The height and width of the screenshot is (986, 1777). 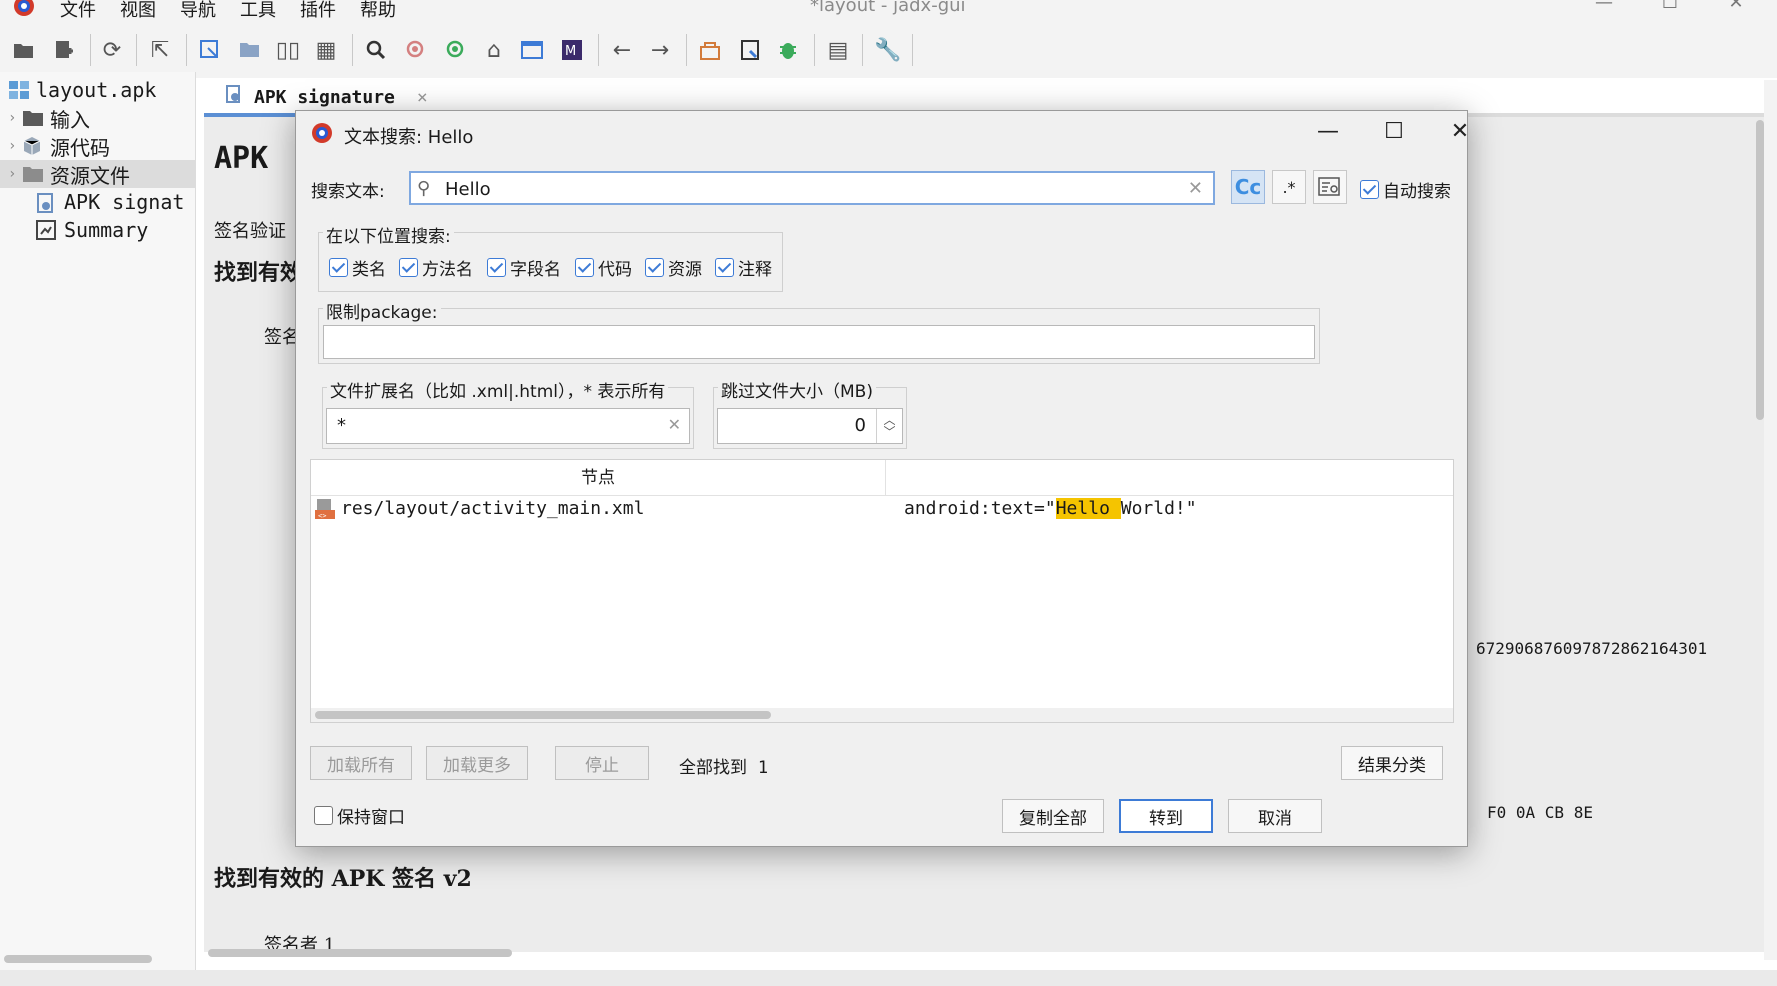 What do you see at coordinates (812, 188) in the screenshot?
I see `search-input: ⚲ Hello ✕` at bounding box center [812, 188].